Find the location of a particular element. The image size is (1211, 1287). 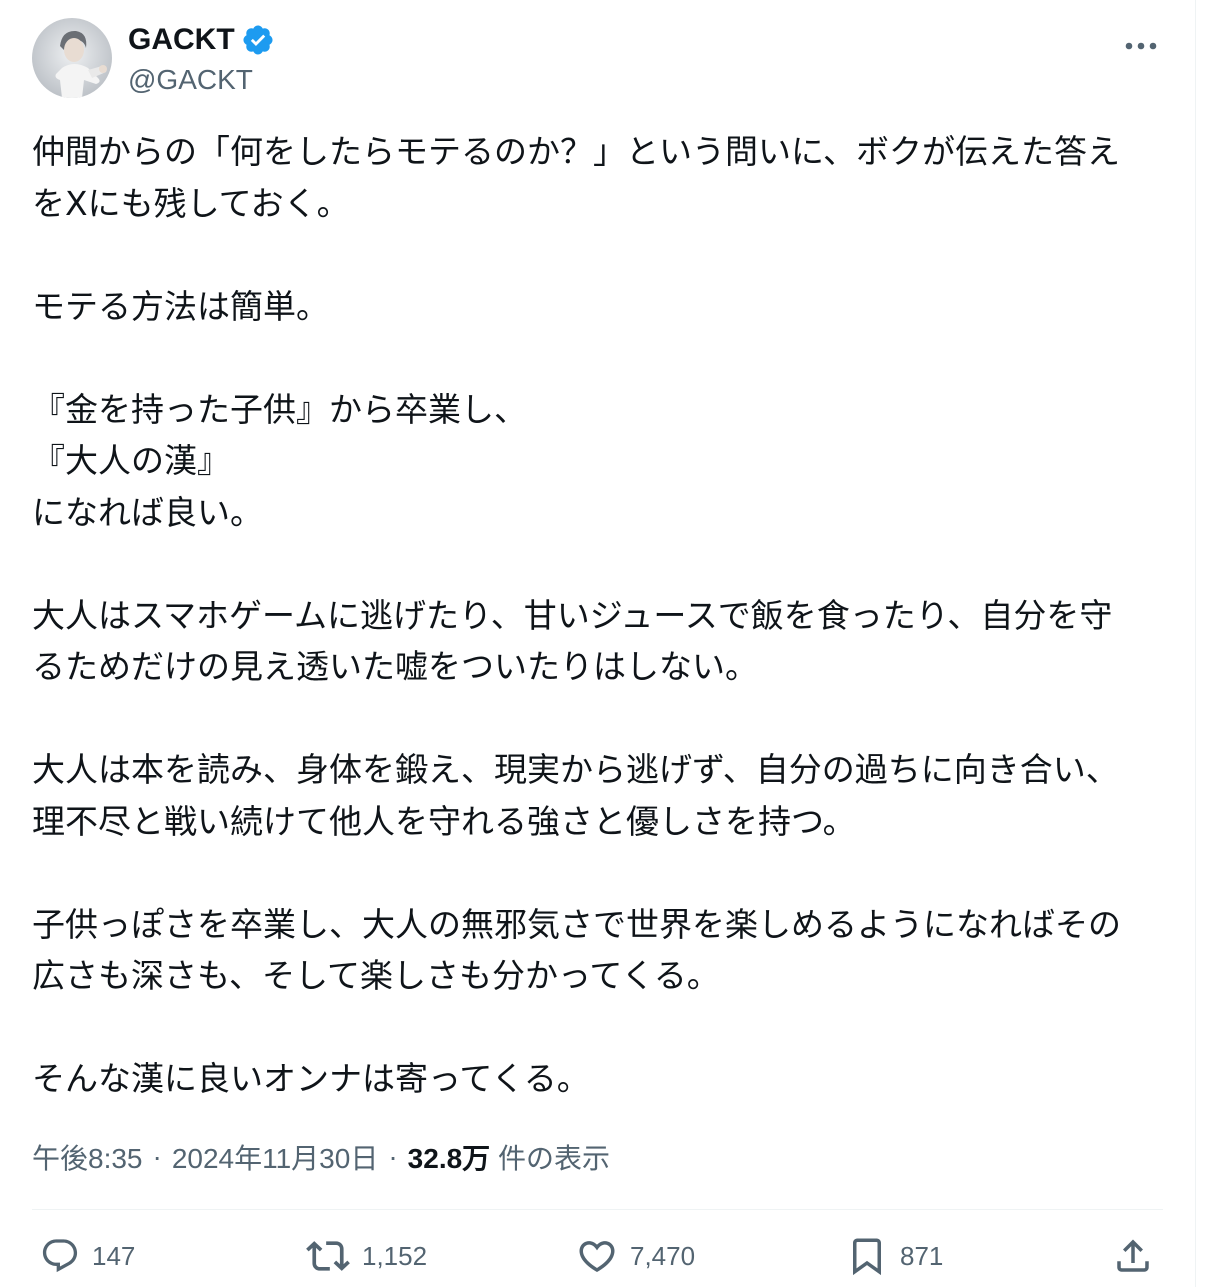

share-button is located at coordinates (1133, 1256).